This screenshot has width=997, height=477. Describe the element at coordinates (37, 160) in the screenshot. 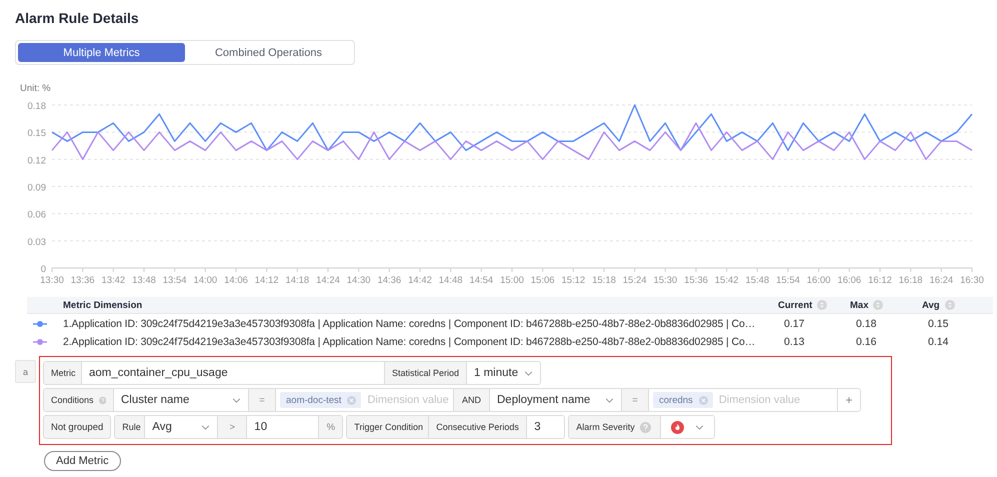

I see `tick-label: 0.12` at that location.